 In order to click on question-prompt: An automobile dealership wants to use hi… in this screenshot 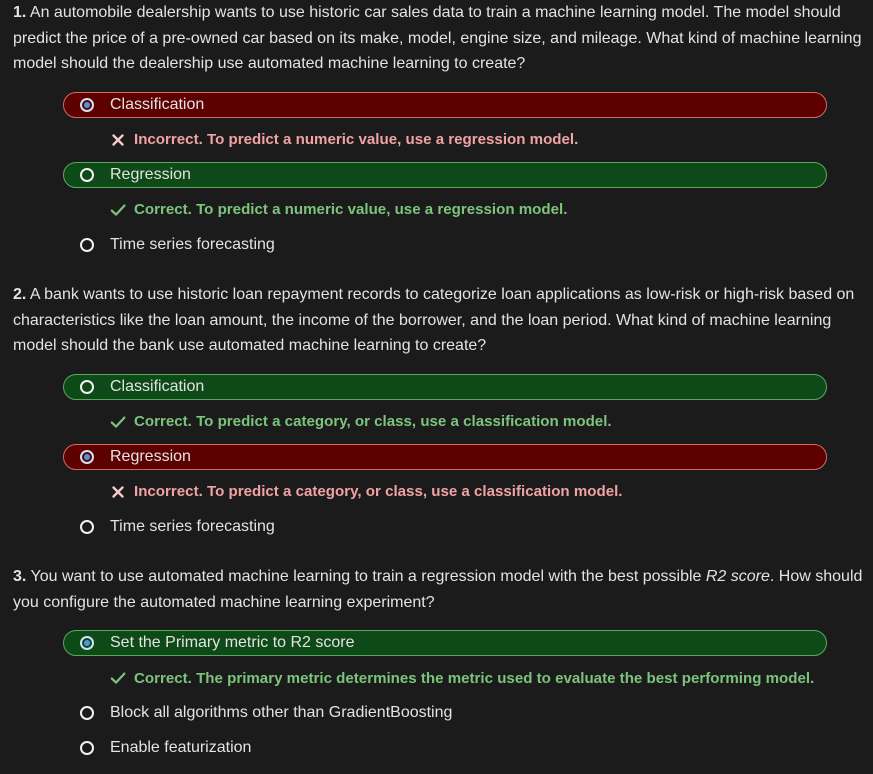, I will do `click(437, 38)`.